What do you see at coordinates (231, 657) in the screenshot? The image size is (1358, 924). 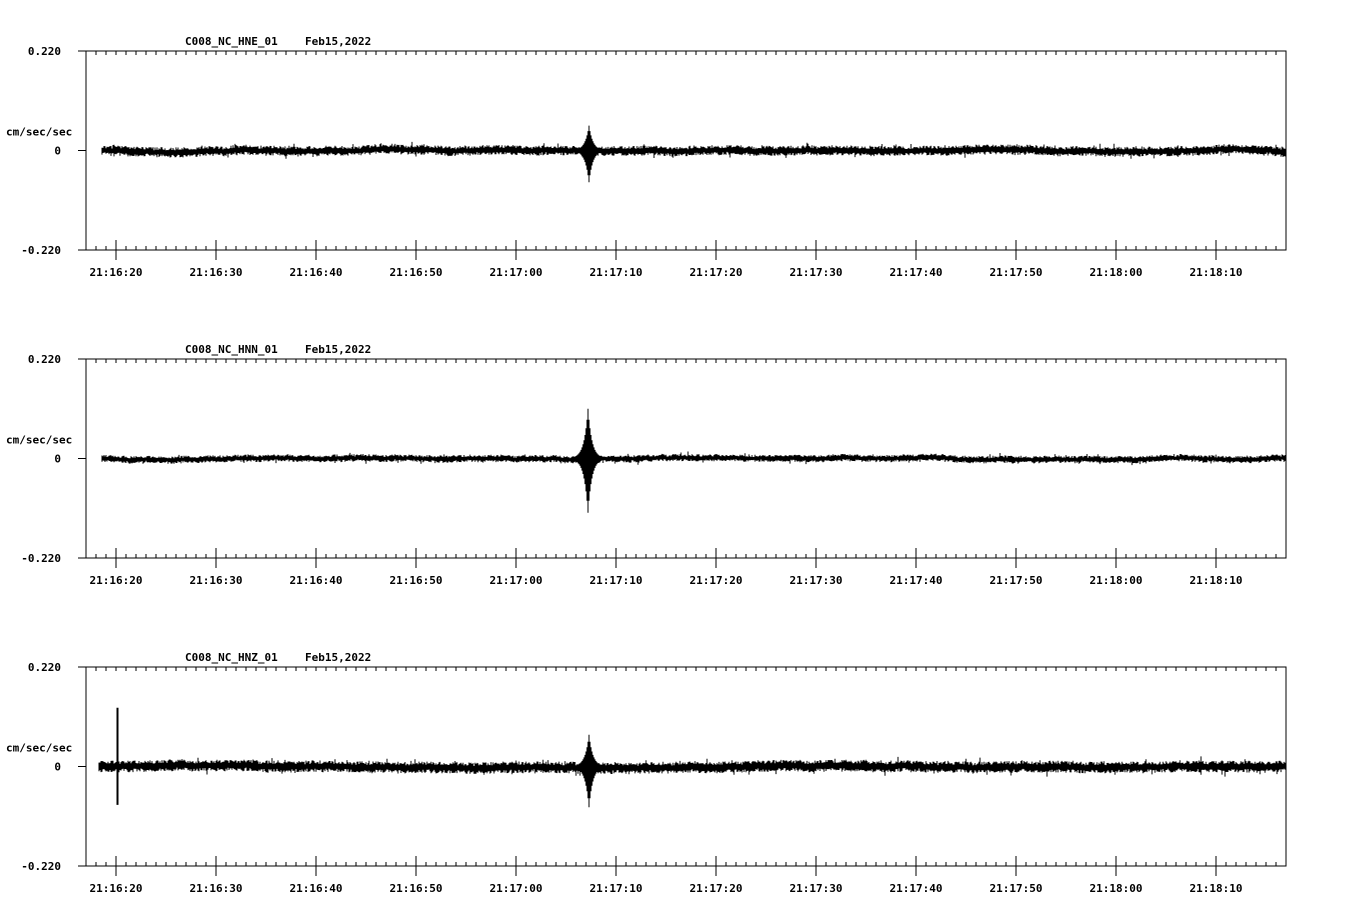 I see `panel-title: C008_NC_HNZ_01` at bounding box center [231, 657].